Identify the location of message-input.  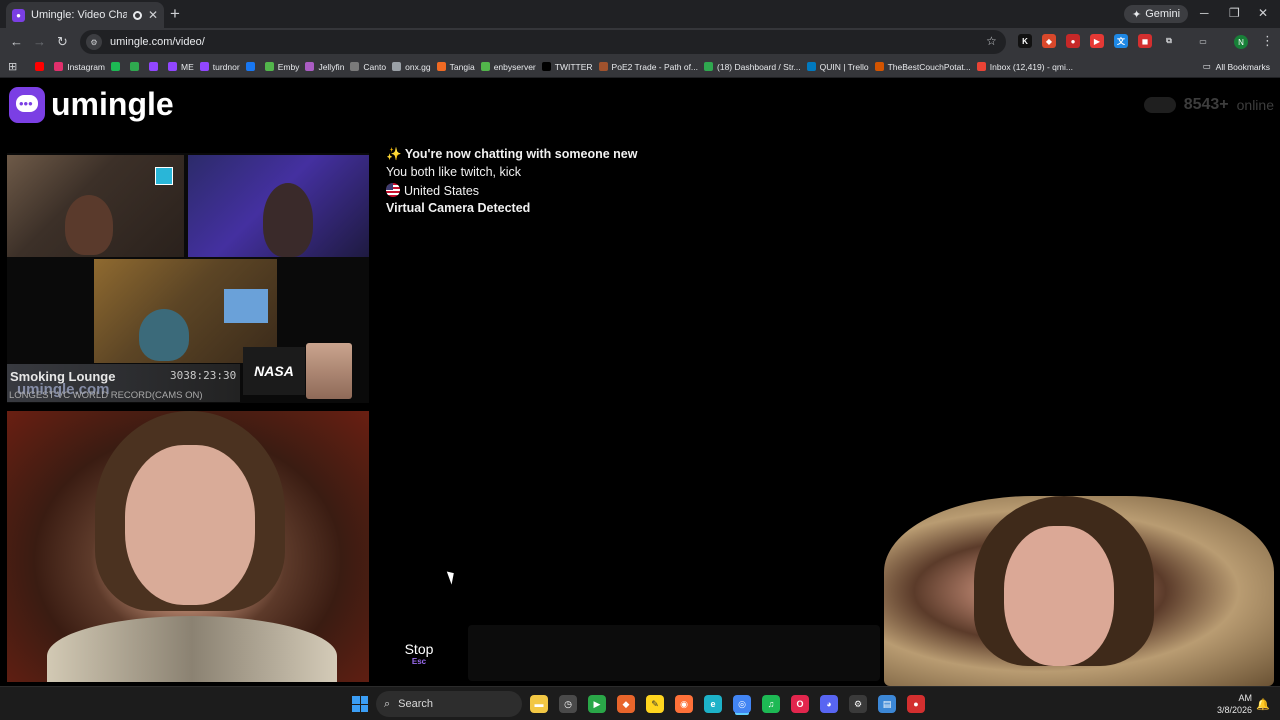
(674, 653).